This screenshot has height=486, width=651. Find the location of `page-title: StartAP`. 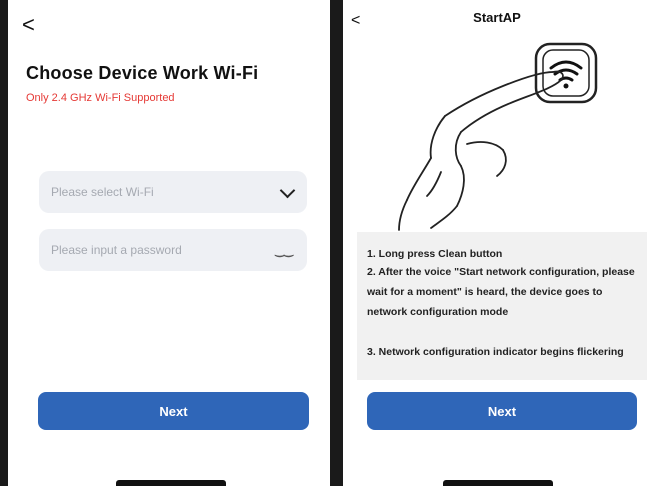

page-title: StartAP is located at coordinates (497, 17).